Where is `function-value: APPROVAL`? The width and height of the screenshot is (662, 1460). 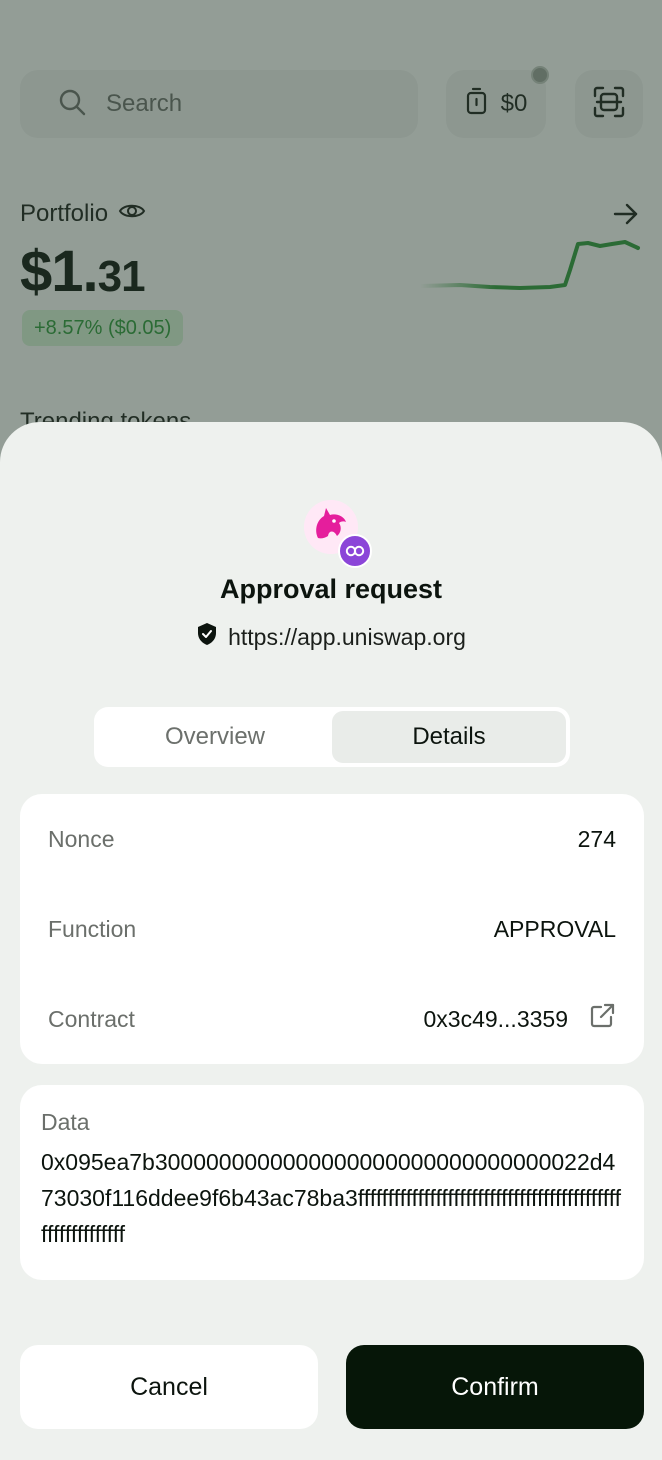
function-value: APPROVAL is located at coordinates (554, 928).